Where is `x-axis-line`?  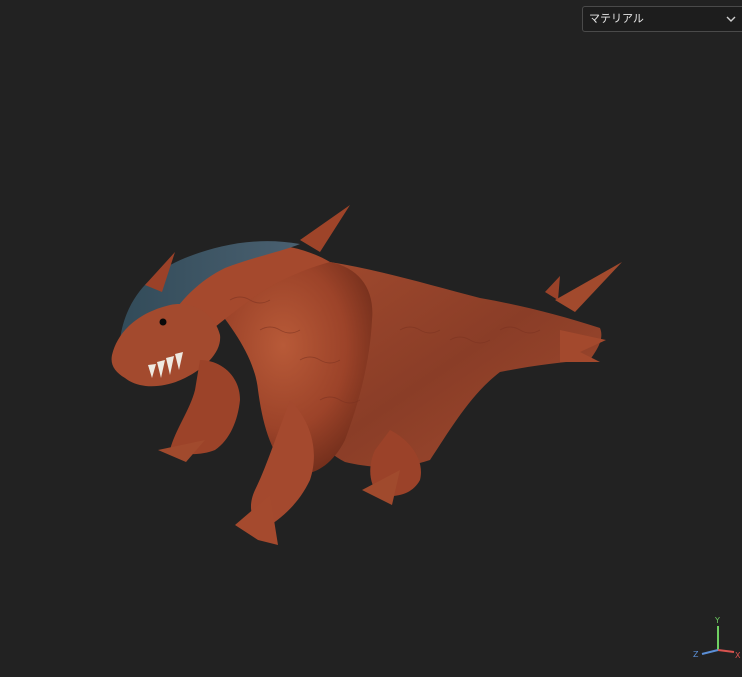 x-axis-line is located at coordinates (726, 651).